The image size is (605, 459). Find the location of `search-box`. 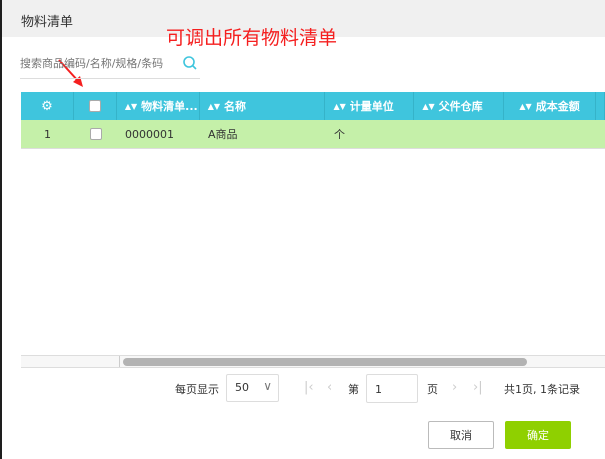

search-box is located at coordinates (110, 65).